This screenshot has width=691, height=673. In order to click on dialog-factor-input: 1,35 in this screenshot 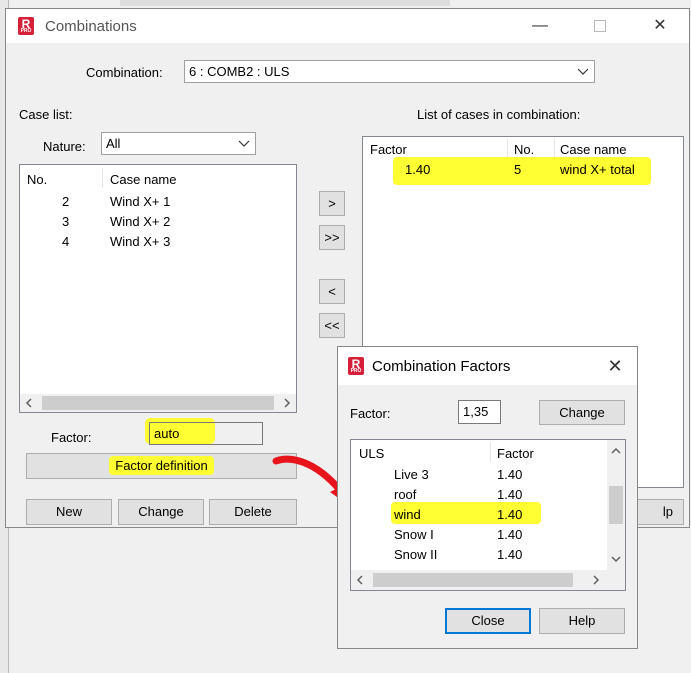, I will do `click(479, 412)`.